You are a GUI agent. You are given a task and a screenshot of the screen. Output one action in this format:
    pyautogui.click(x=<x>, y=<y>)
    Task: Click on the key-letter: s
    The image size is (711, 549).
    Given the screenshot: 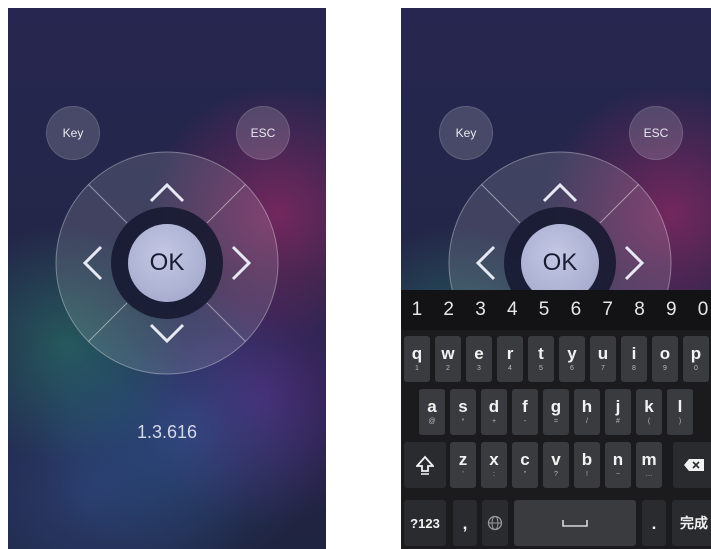 What is the action you would take?
    pyautogui.click(x=463, y=406)
    